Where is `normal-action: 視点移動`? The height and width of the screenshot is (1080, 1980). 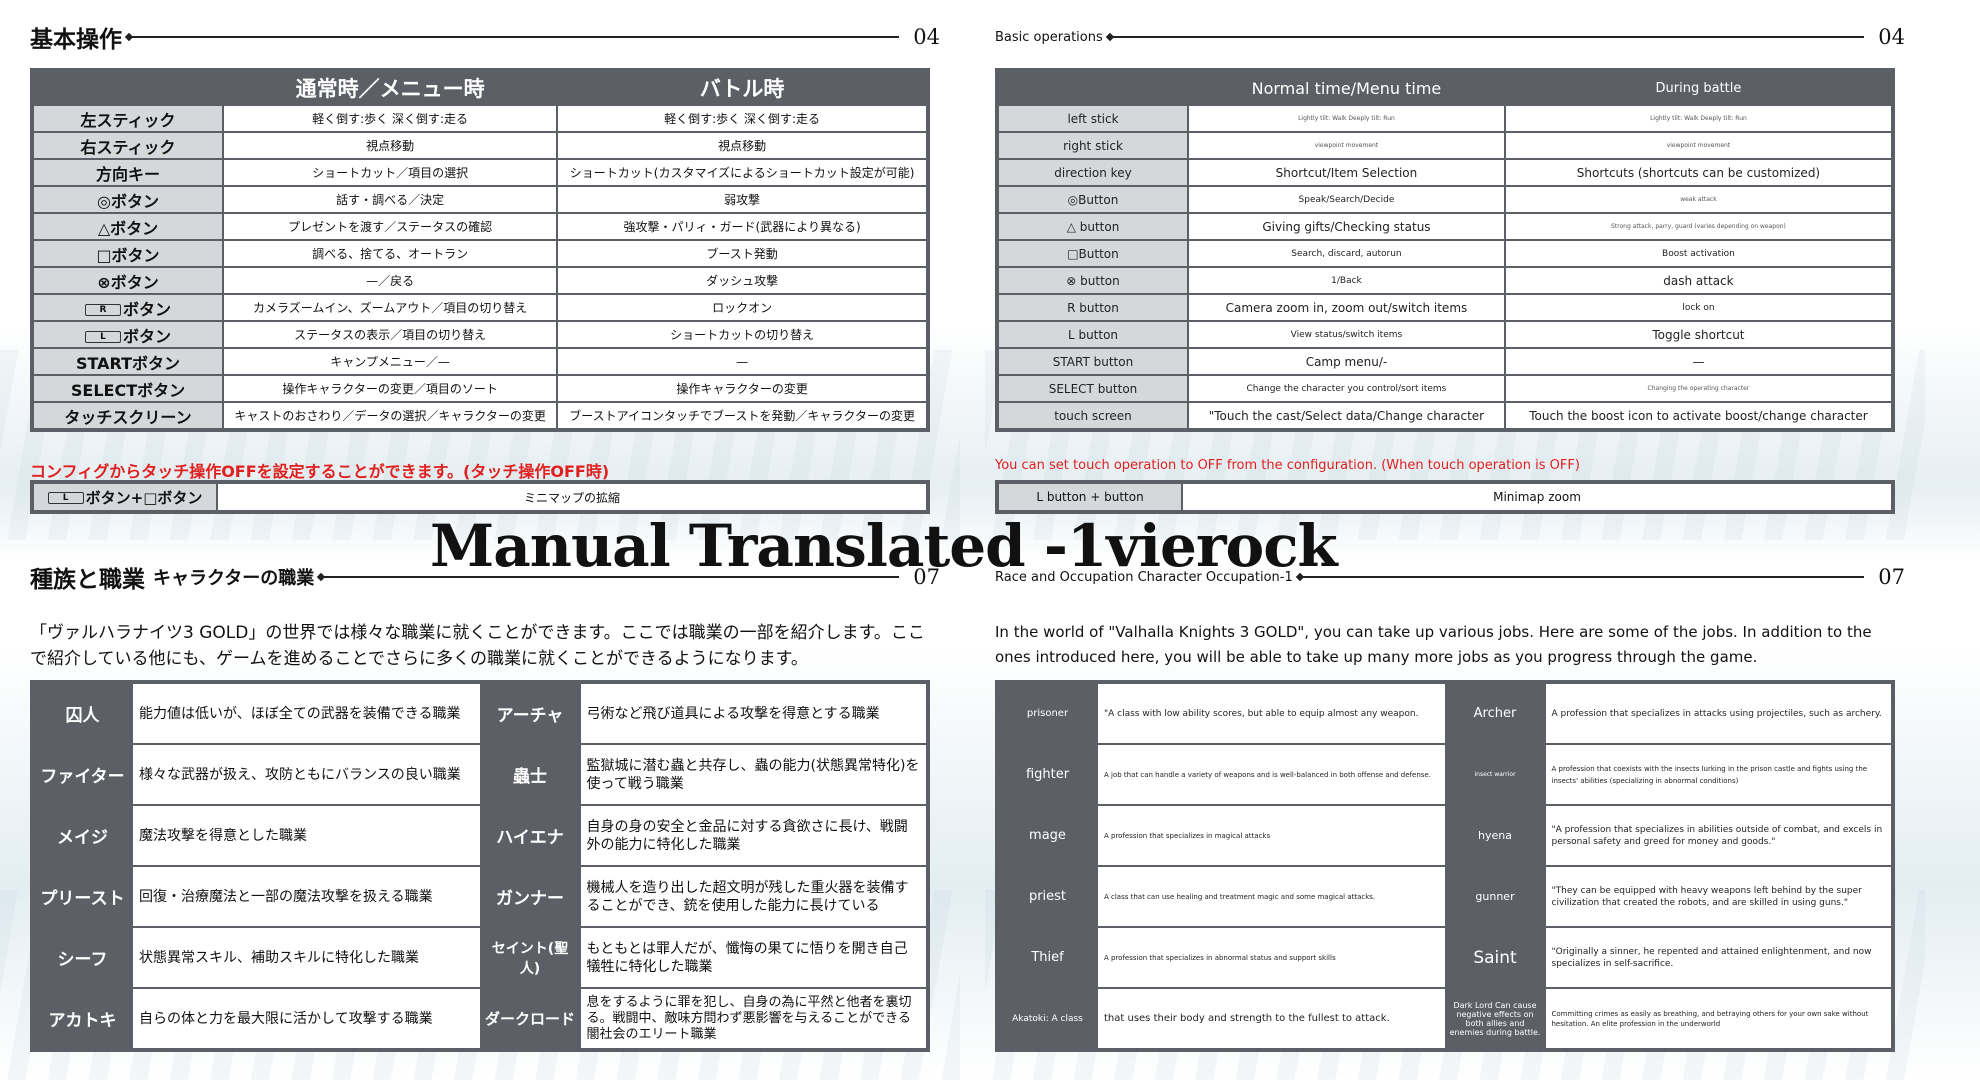 normal-action: 視点移動 is located at coordinates (390, 145).